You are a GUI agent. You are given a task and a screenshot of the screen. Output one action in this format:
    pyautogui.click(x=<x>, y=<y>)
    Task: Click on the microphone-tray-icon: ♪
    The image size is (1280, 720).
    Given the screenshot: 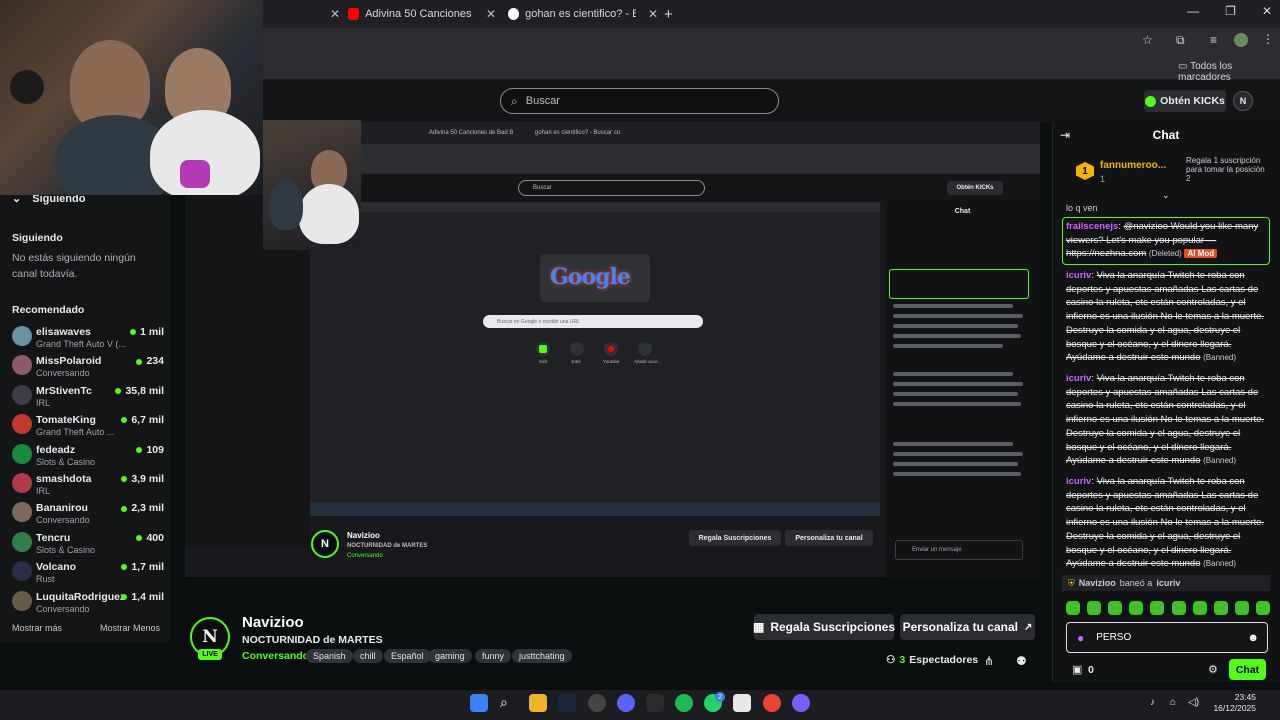 What is the action you would take?
    pyautogui.click(x=1152, y=702)
    